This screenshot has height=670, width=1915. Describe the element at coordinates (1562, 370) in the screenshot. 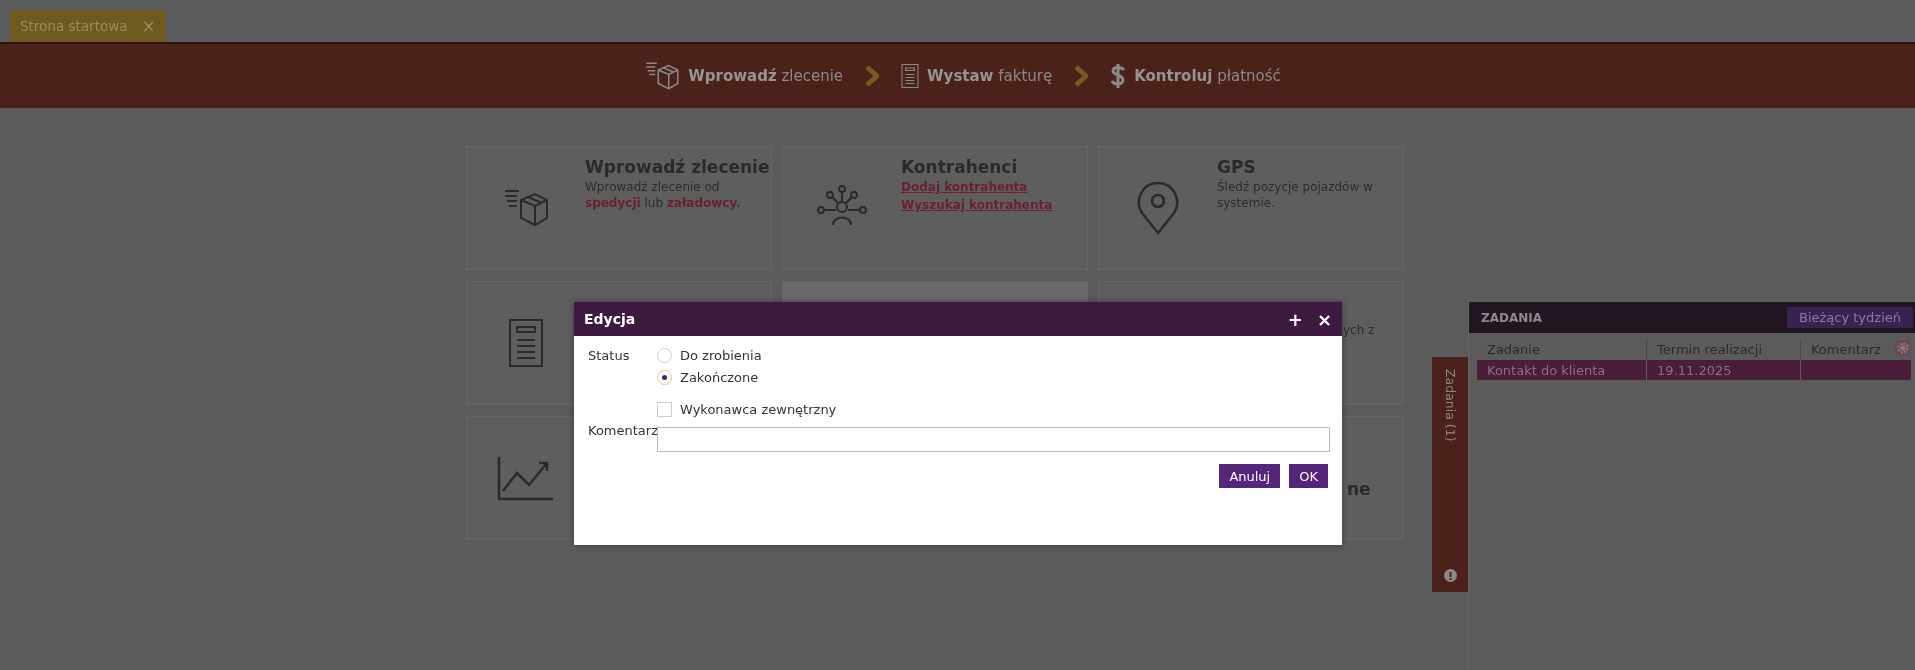

I see `table-cell: Kontakt do klienta` at that location.